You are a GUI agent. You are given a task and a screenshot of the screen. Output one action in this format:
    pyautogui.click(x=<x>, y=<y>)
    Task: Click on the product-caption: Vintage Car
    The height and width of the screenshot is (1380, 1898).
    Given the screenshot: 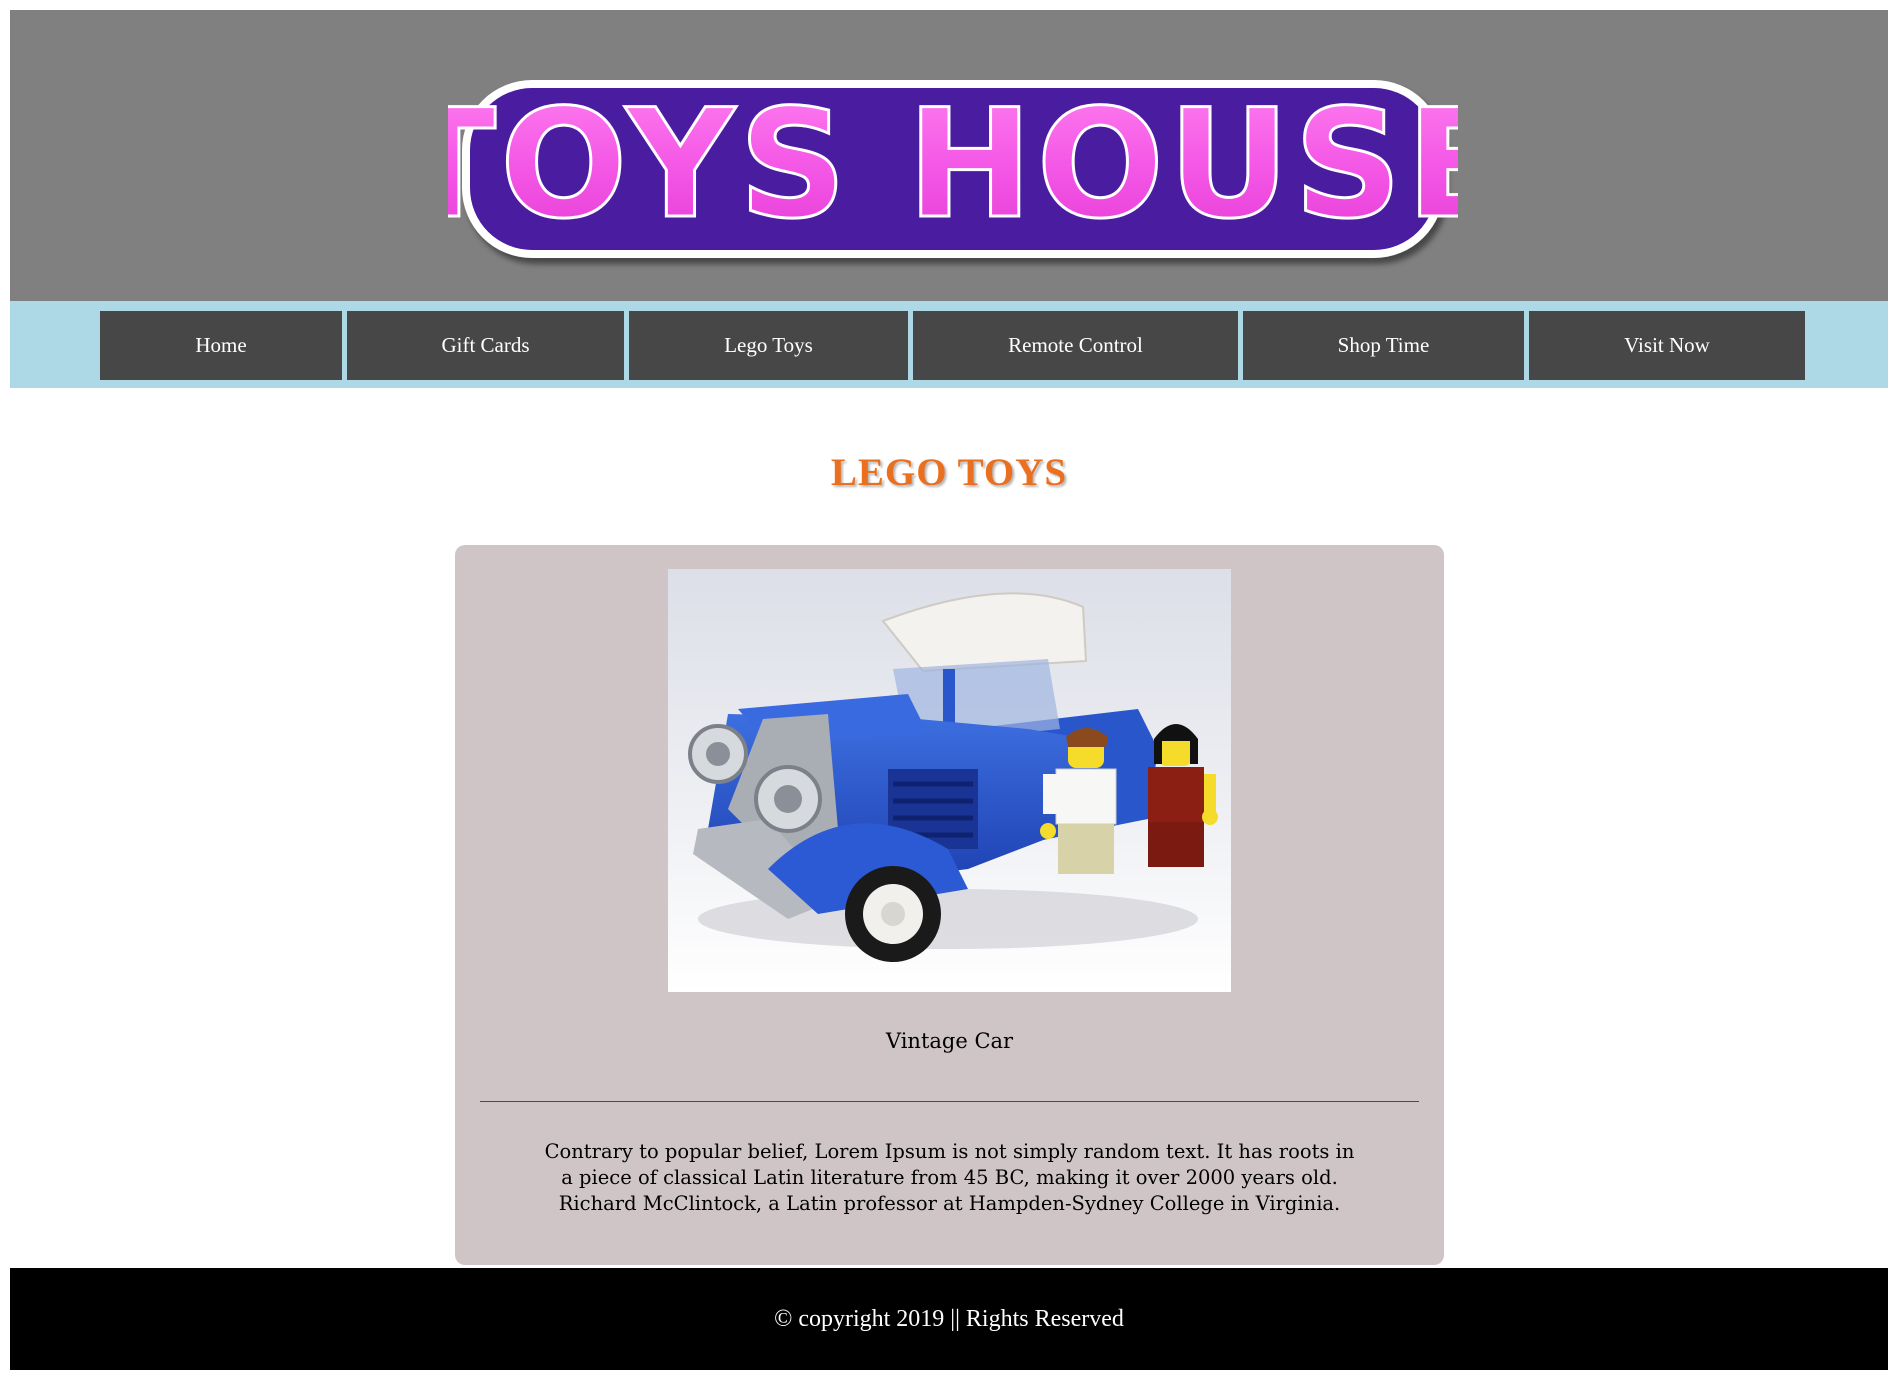 What is the action you would take?
    pyautogui.click(x=949, y=1041)
    